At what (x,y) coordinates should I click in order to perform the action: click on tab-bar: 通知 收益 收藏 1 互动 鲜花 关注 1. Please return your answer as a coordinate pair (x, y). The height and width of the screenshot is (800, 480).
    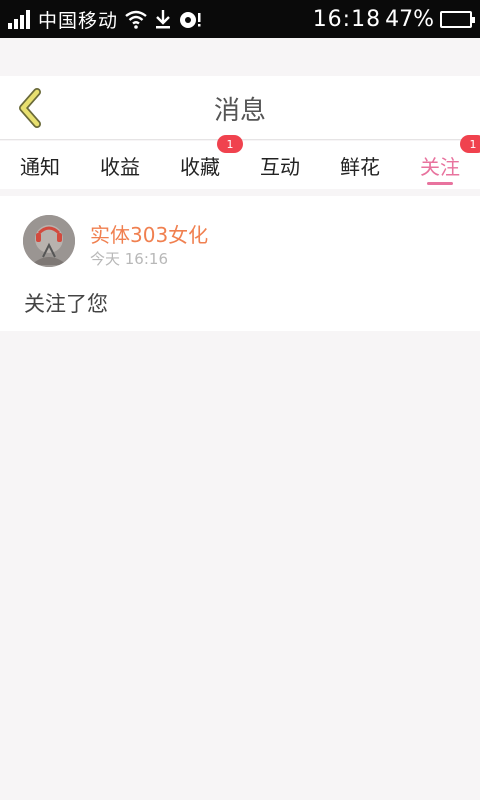
    Looking at the image, I should click on (240, 162).